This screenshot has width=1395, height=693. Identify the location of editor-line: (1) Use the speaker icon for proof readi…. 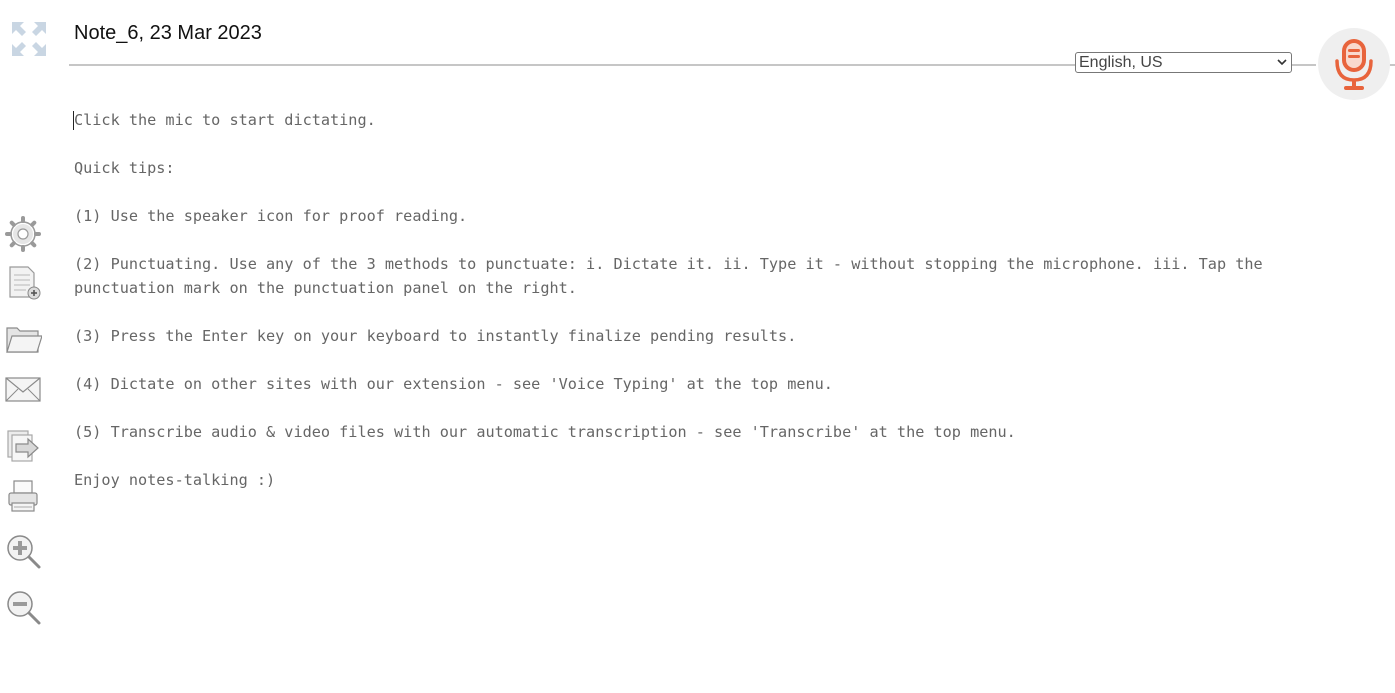
(271, 216).